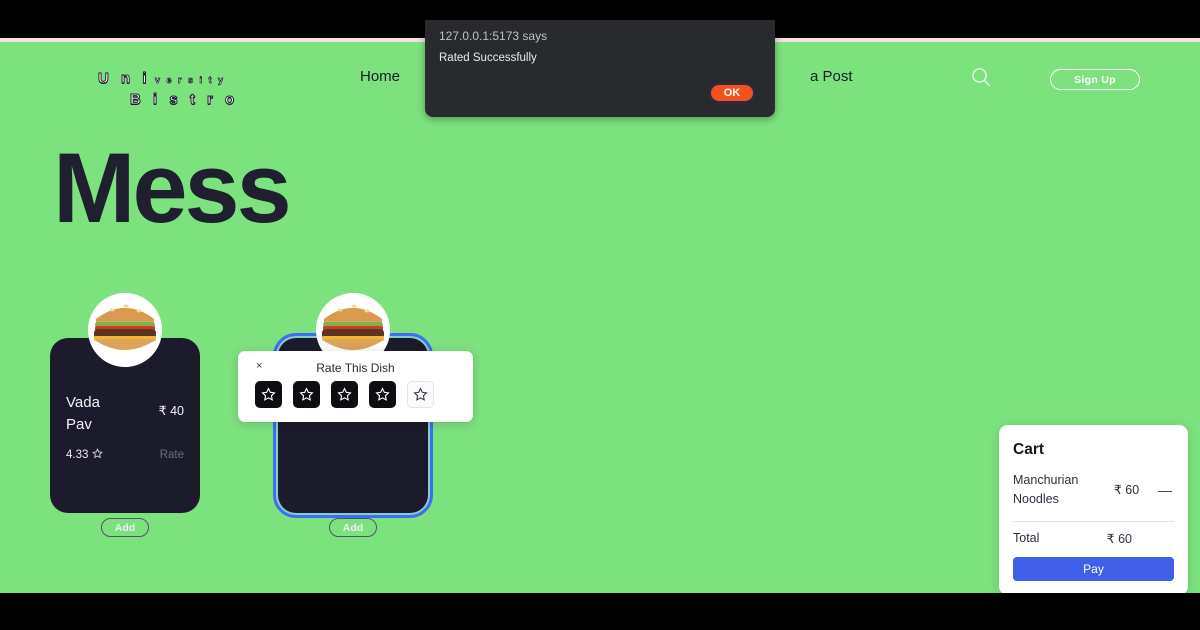  What do you see at coordinates (171, 411) in the screenshot?
I see `dish-price: ₹ 40` at bounding box center [171, 411].